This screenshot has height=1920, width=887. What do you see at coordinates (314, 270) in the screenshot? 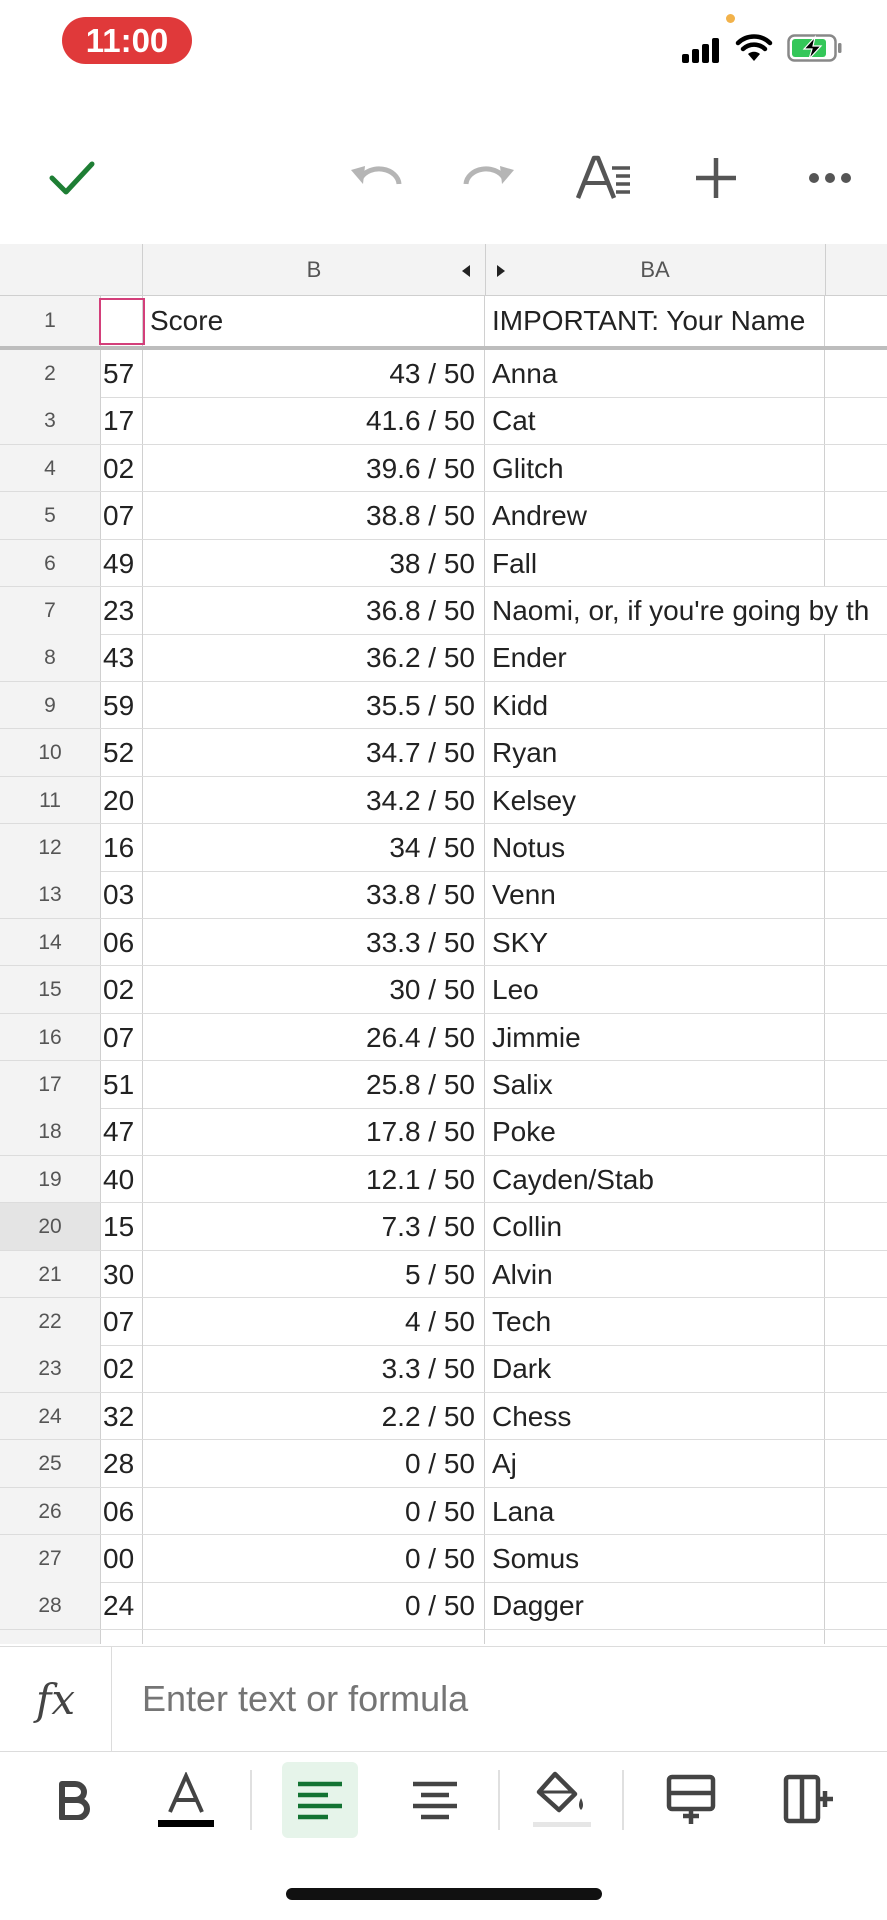
I see `column-header-b: B` at bounding box center [314, 270].